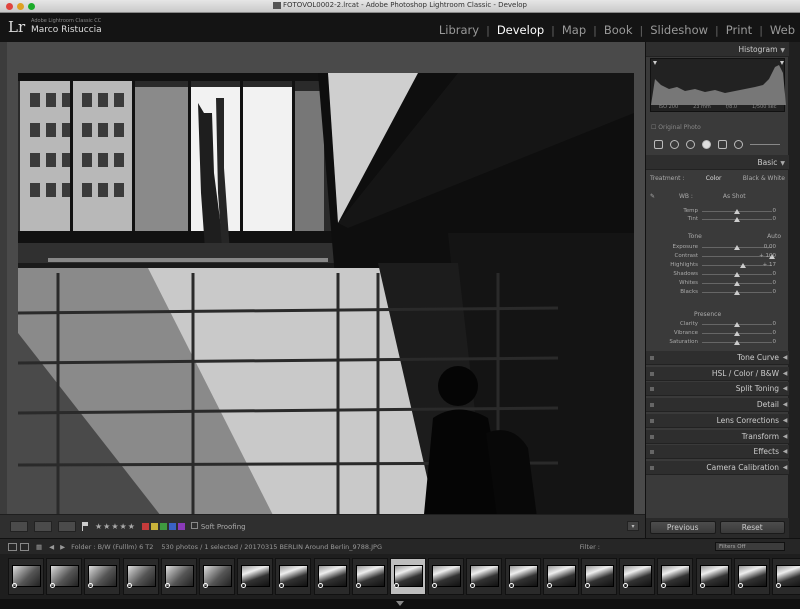  Describe the element at coordinates (717, 162) in the screenshot. I see `basic-header: Basic ▼` at that location.